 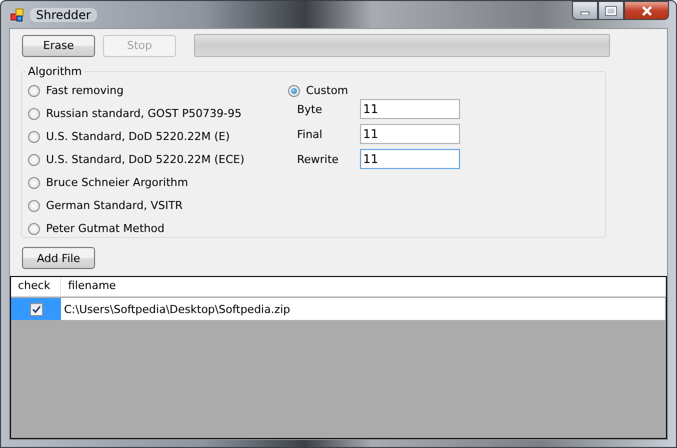 I want to click on close-button, so click(x=646, y=10).